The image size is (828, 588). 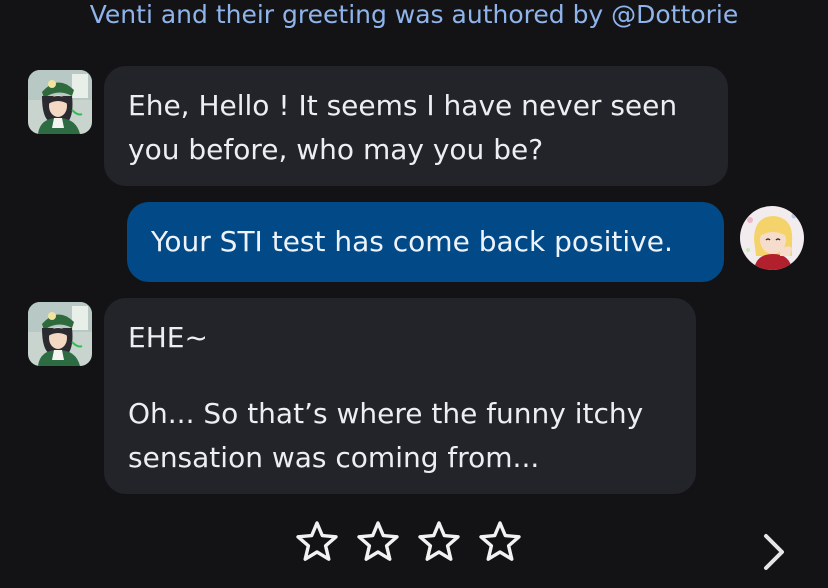 What do you see at coordinates (412, 241) in the screenshot?
I see `message-text: Your STI test has come back positive.` at bounding box center [412, 241].